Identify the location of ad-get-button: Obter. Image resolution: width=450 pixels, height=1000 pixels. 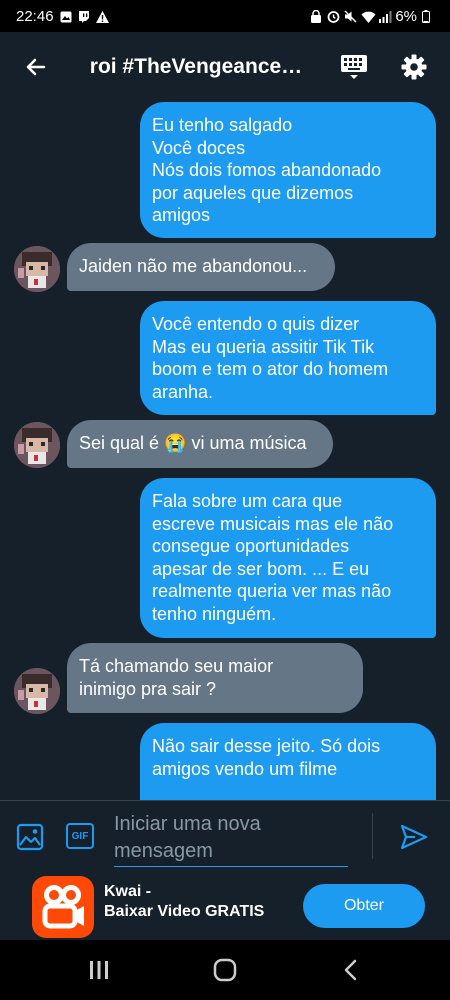
(364, 906).